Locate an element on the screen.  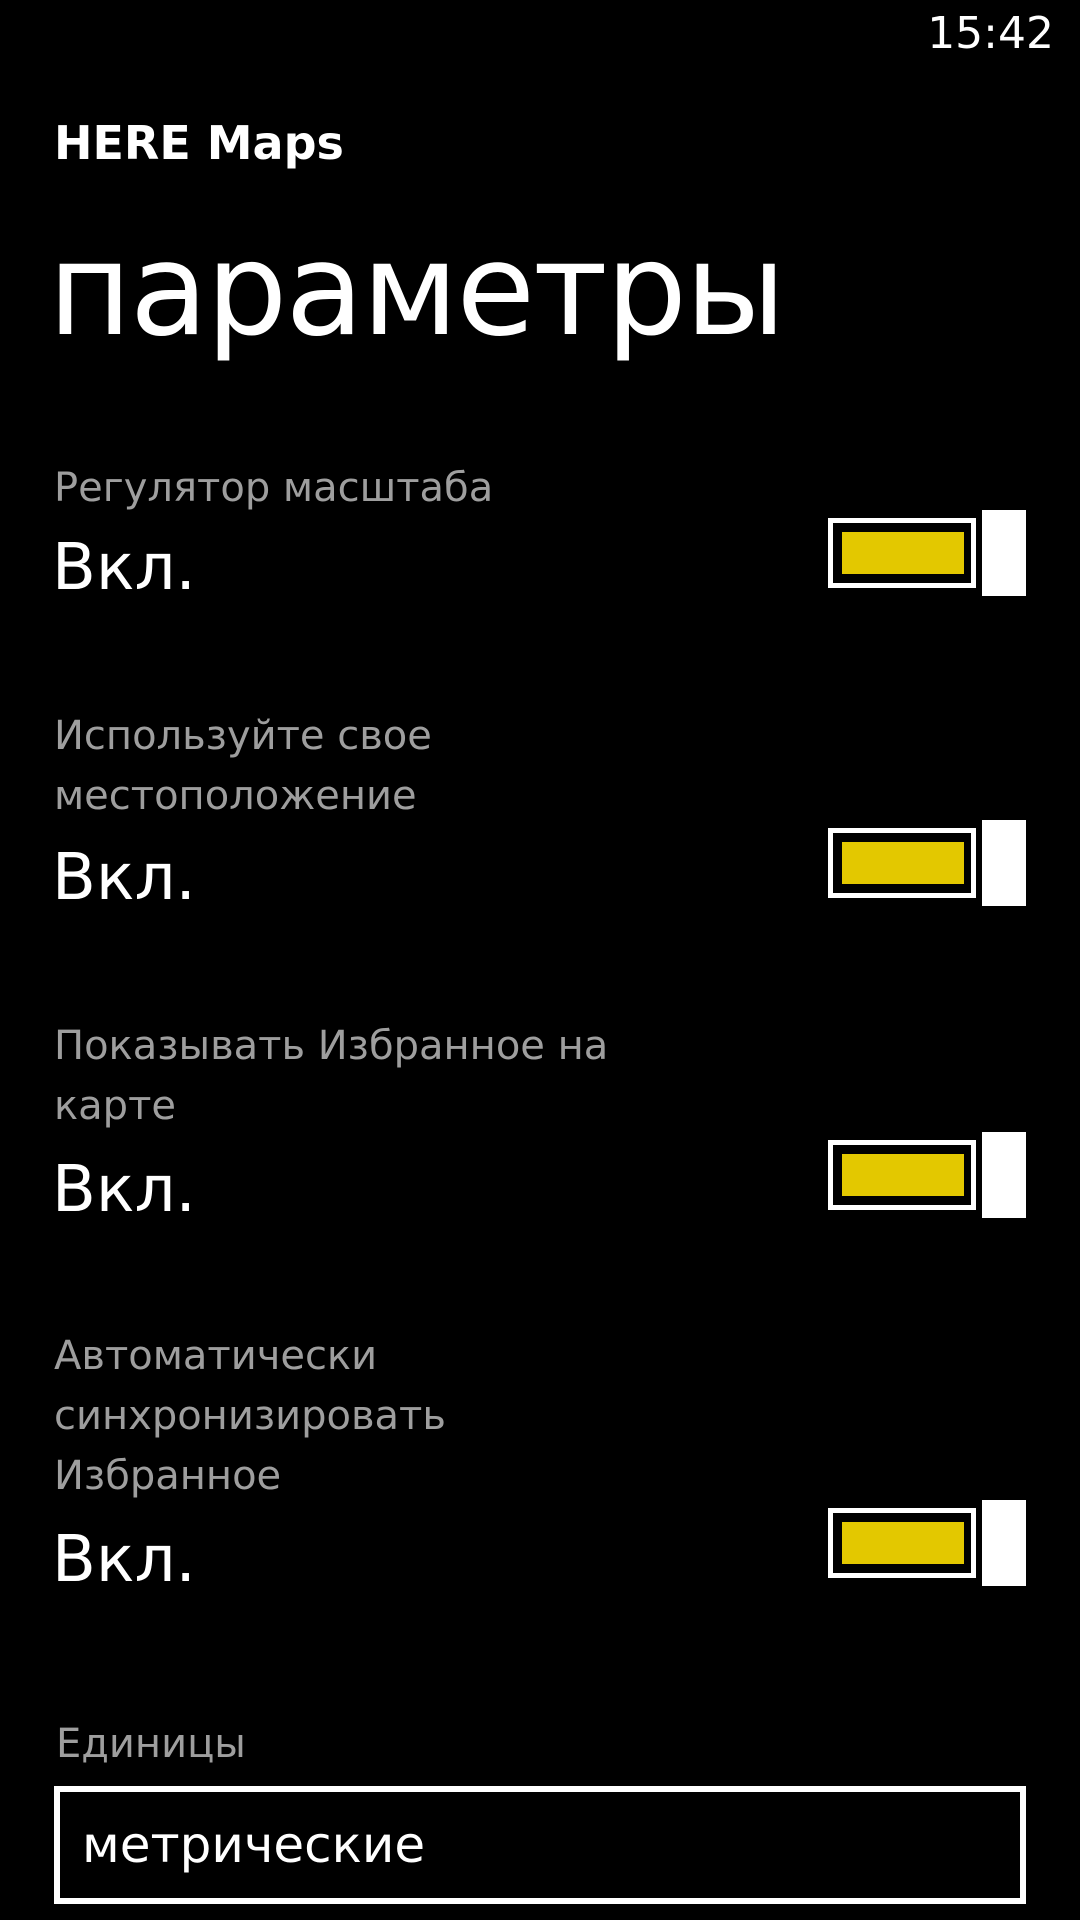
app-title: HERE Maps is located at coordinates (199, 143).